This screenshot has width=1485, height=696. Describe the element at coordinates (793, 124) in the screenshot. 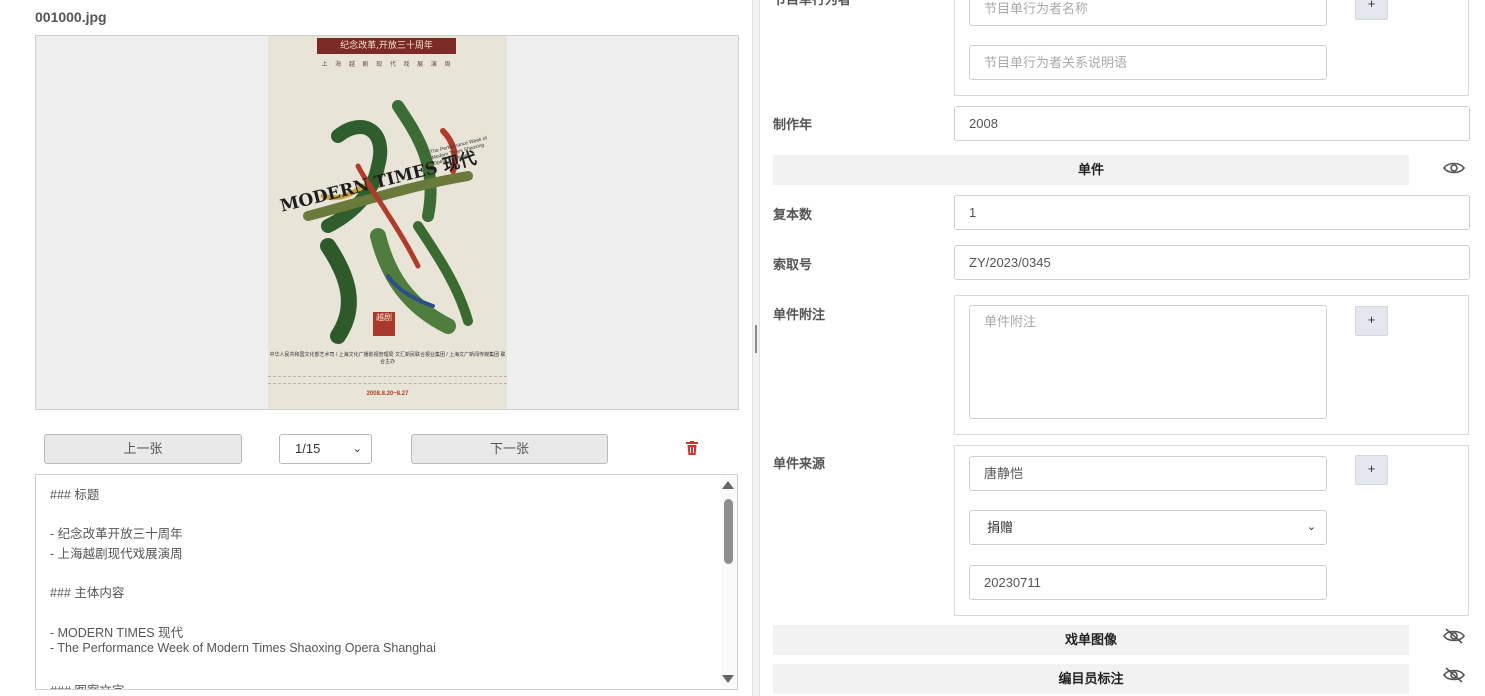

I see `year-label: 制作年` at that location.